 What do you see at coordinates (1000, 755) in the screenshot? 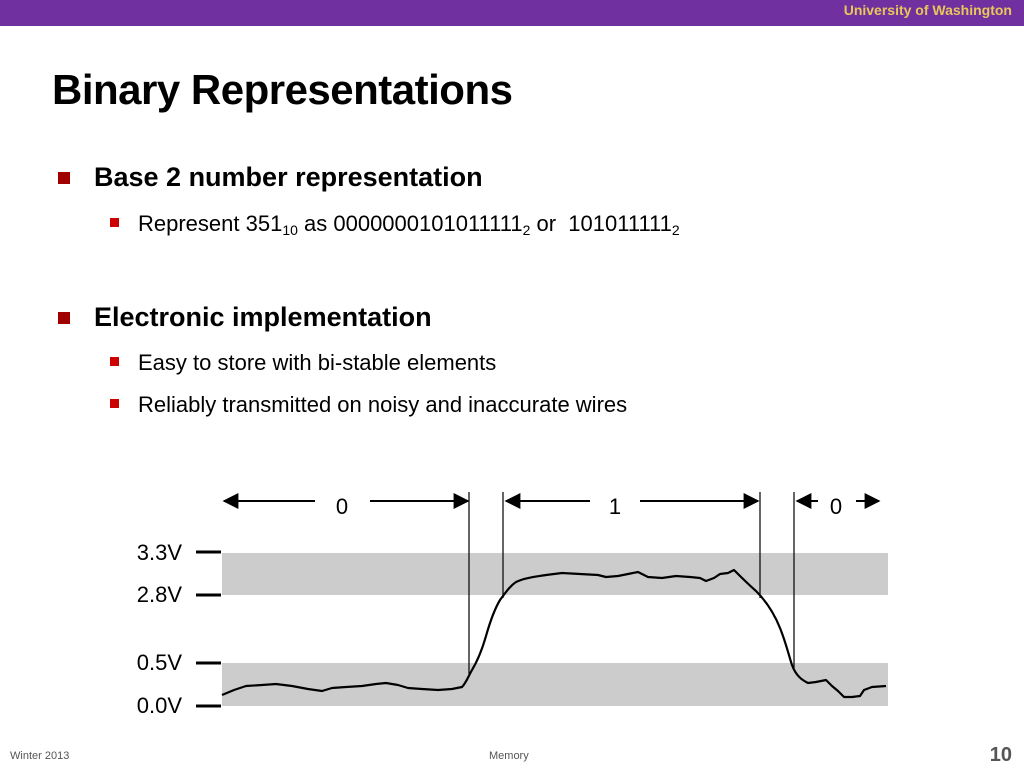
I see `page-number: 10` at bounding box center [1000, 755].